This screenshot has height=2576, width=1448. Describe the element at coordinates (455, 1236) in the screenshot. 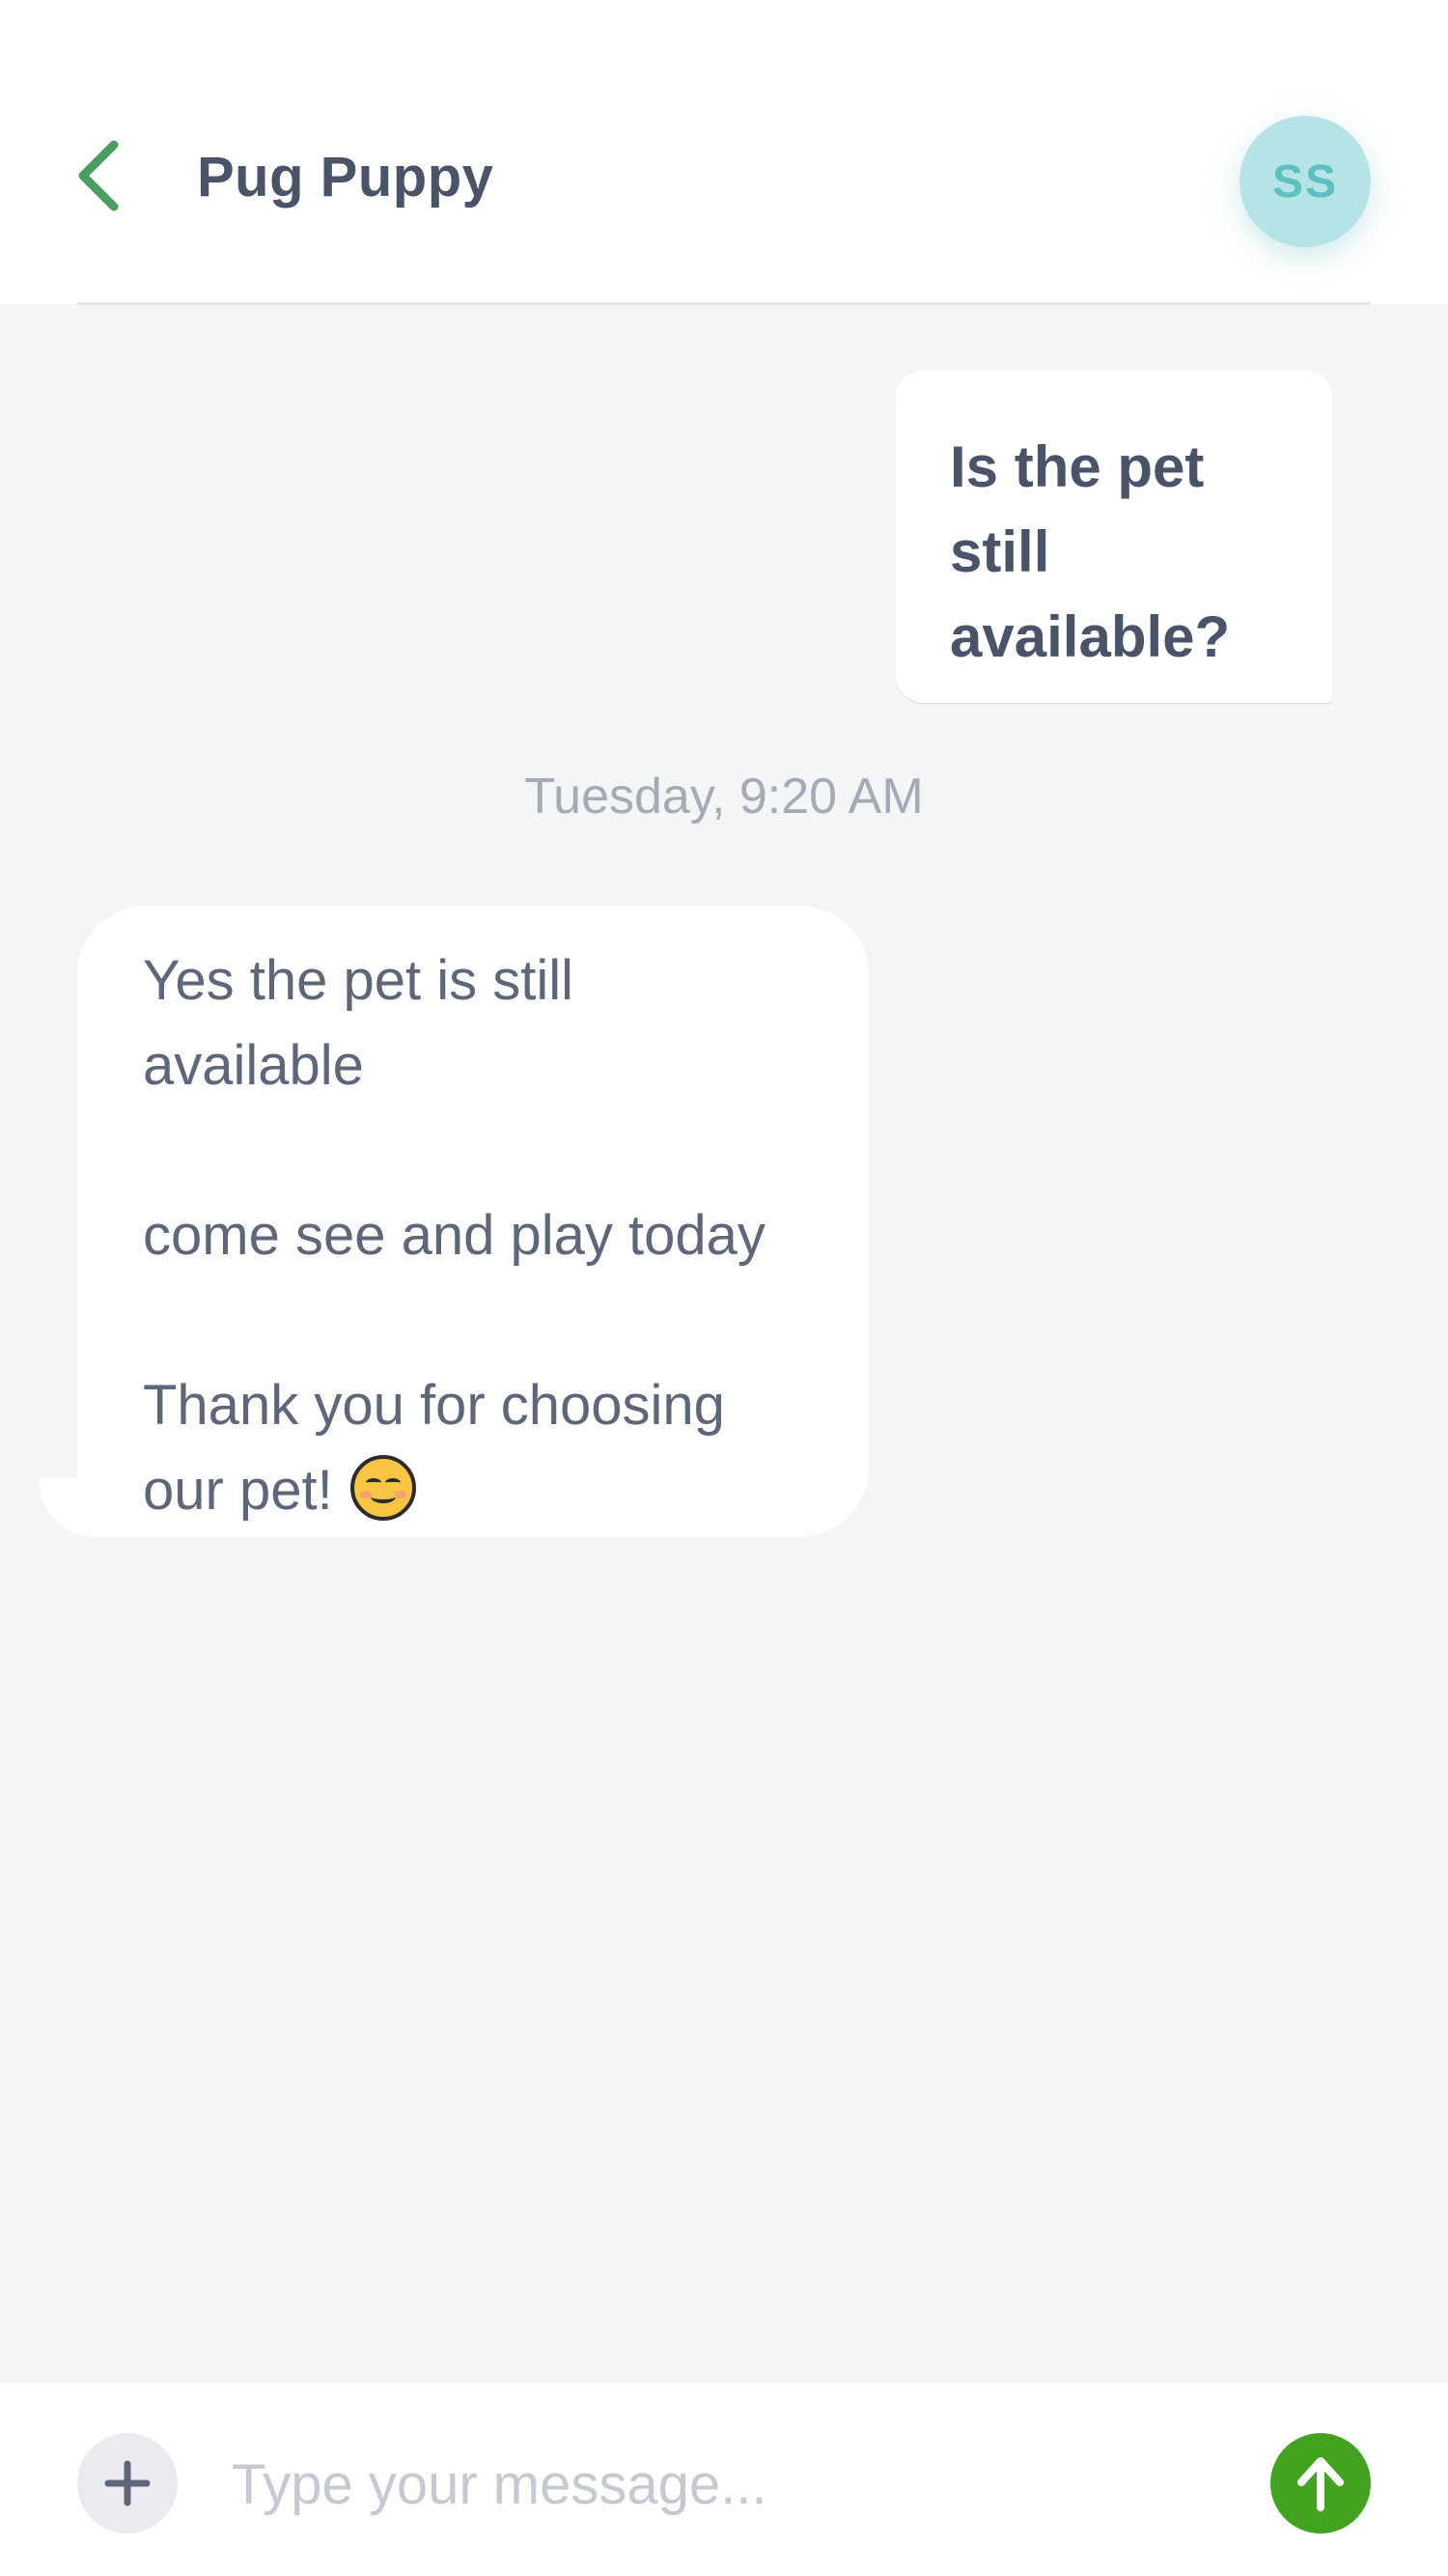

I see `received-message-line: come see and play today` at that location.